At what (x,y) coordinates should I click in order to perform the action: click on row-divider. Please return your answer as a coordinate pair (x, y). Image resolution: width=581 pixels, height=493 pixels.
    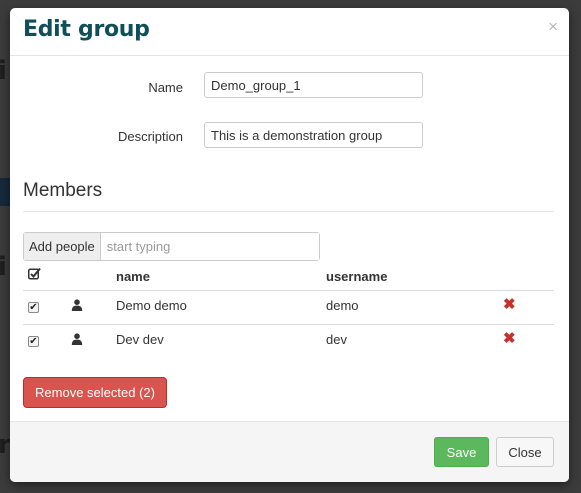
    Looking at the image, I should click on (288, 324).